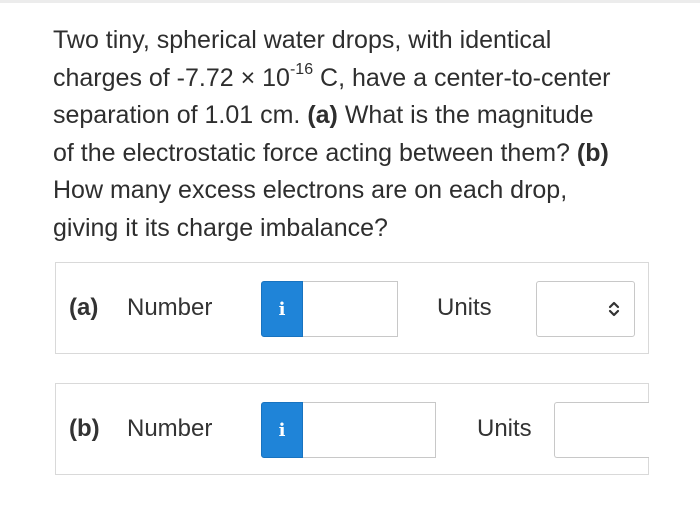 The height and width of the screenshot is (517, 700). What do you see at coordinates (301, 70) in the screenshot?
I see `exponent: -16` at bounding box center [301, 70].